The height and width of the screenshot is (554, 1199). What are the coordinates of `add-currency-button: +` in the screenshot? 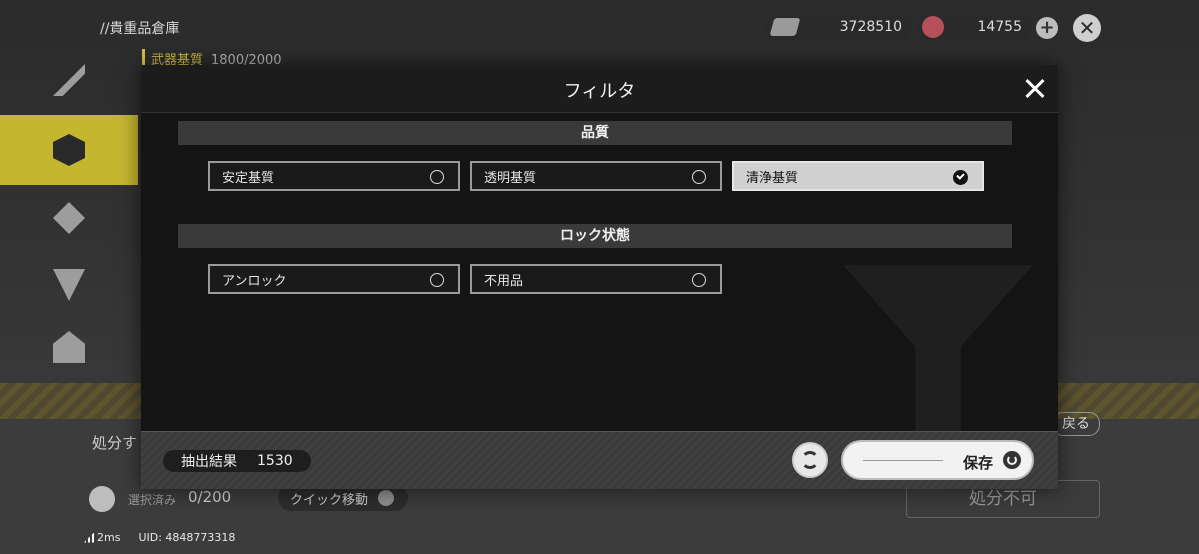 It's located at (1047, 28).